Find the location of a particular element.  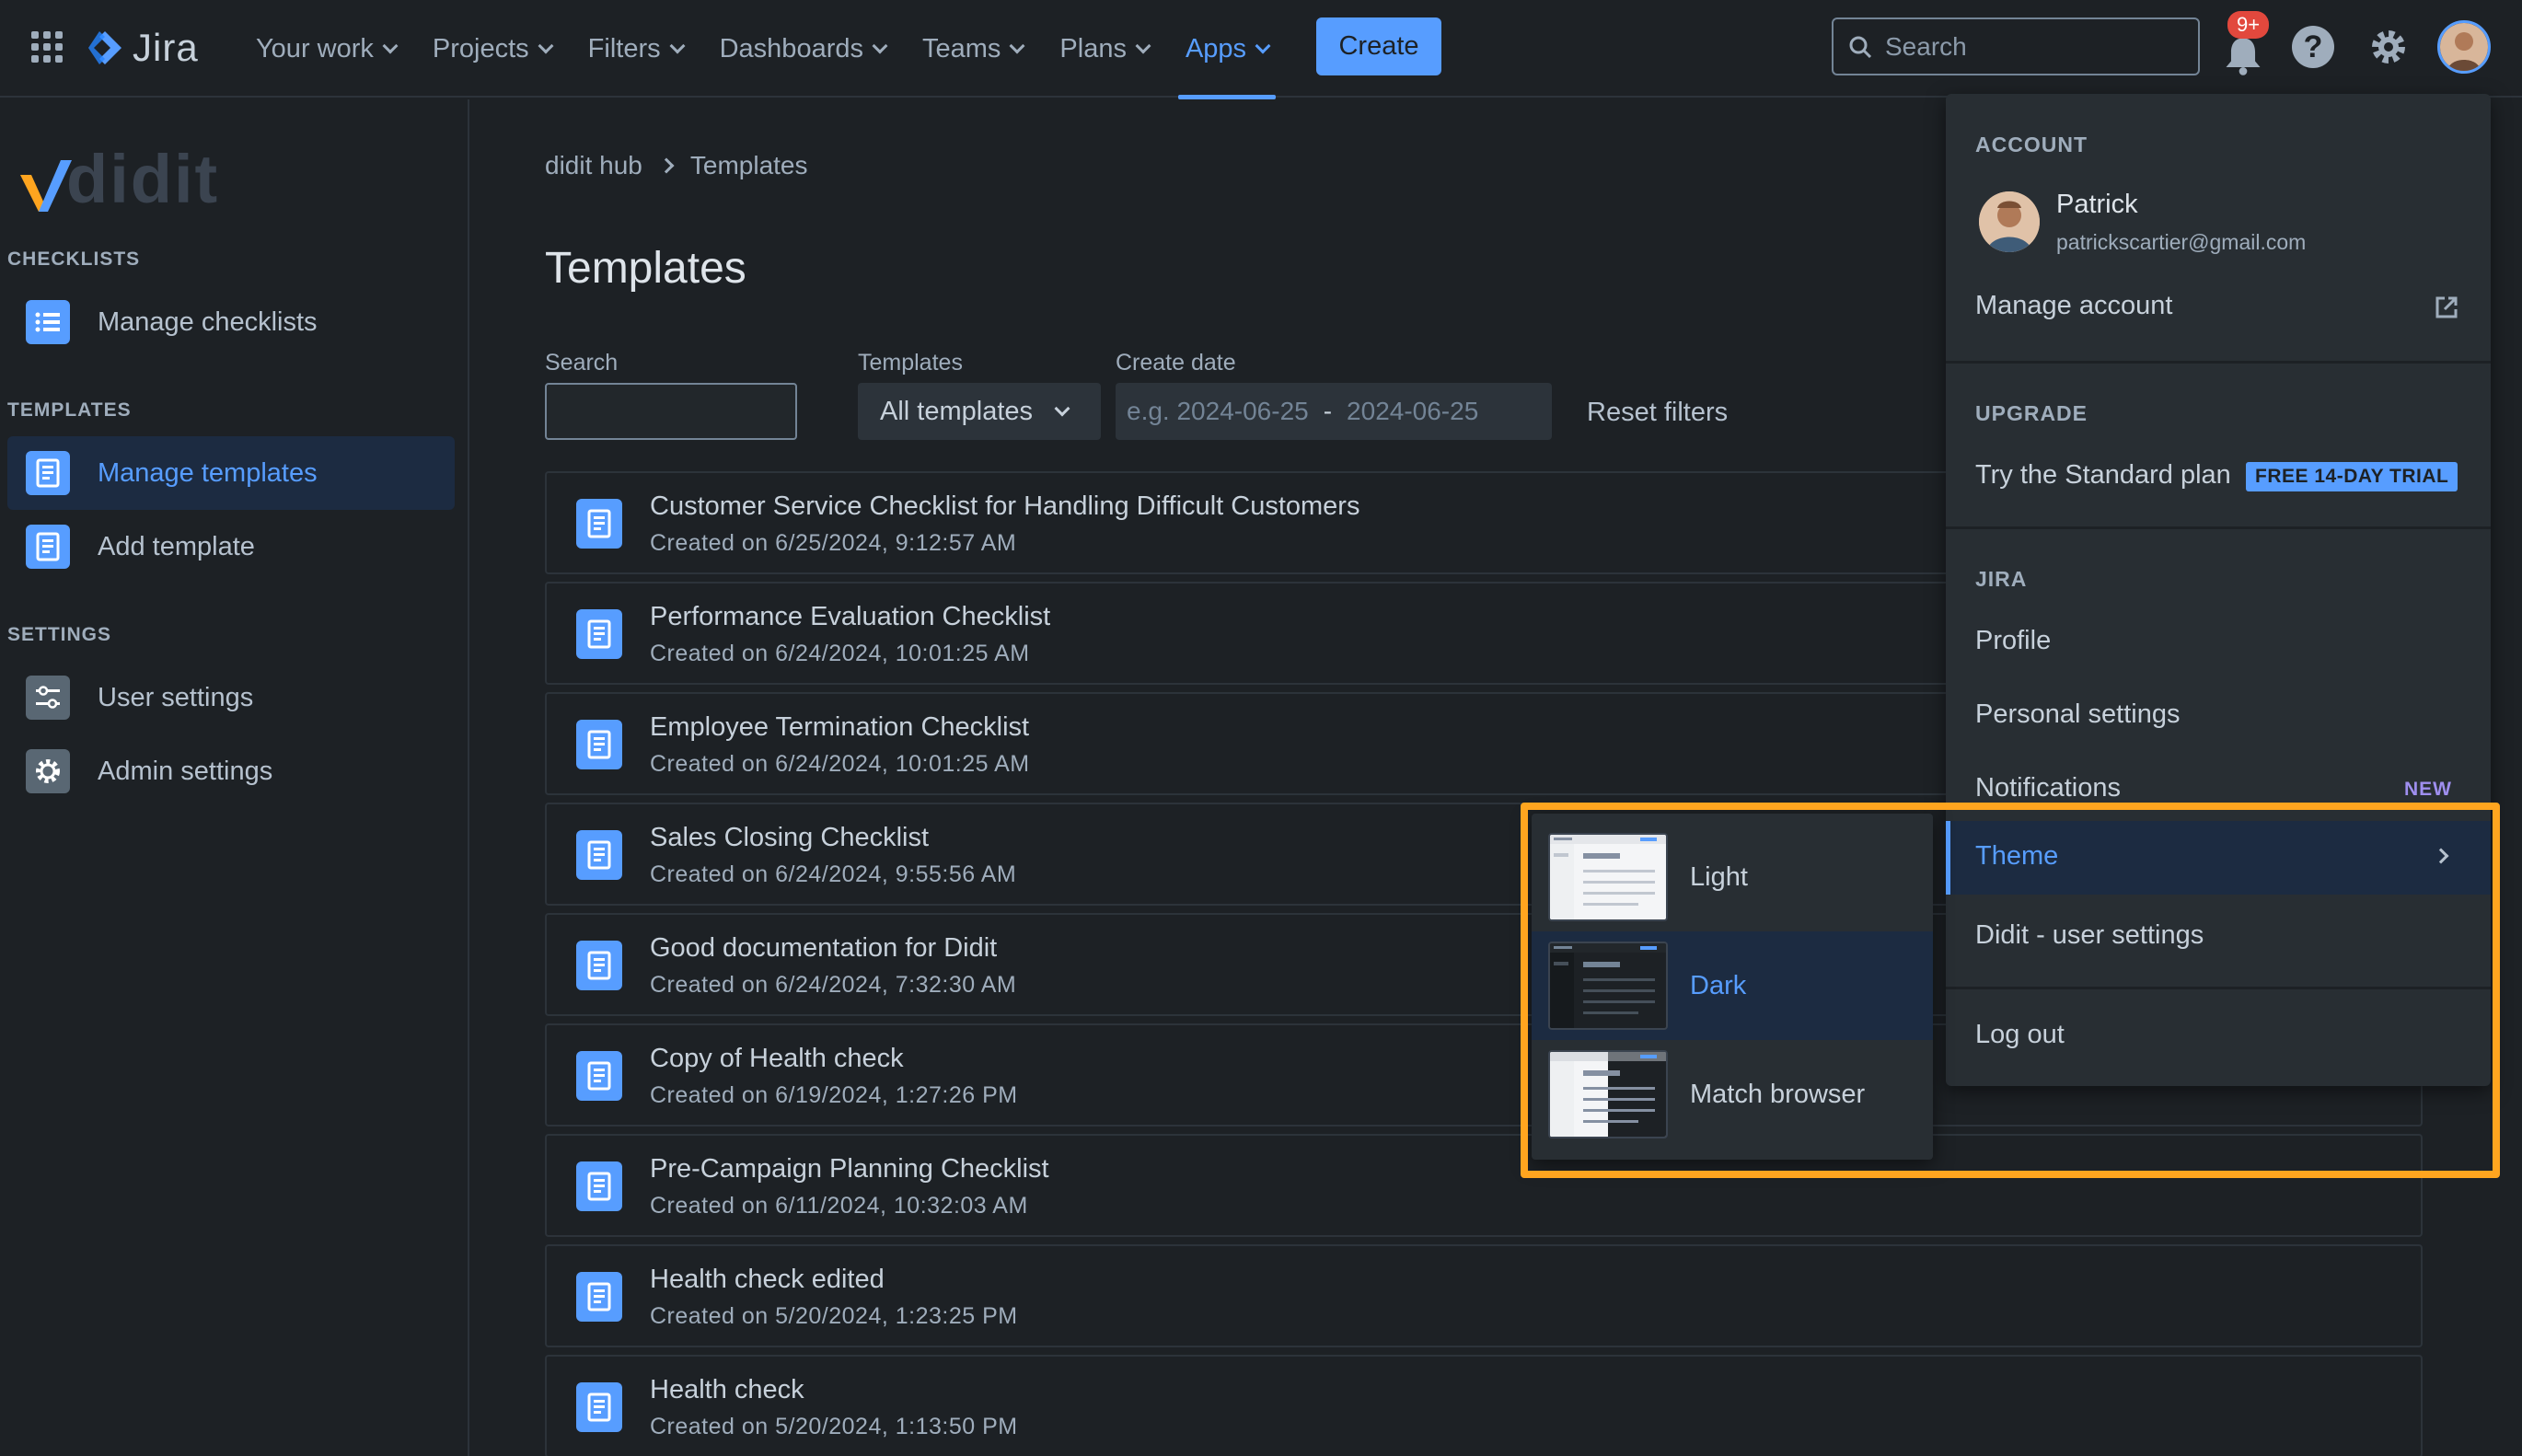

gear-icon is located at coordinates (2389, 47).